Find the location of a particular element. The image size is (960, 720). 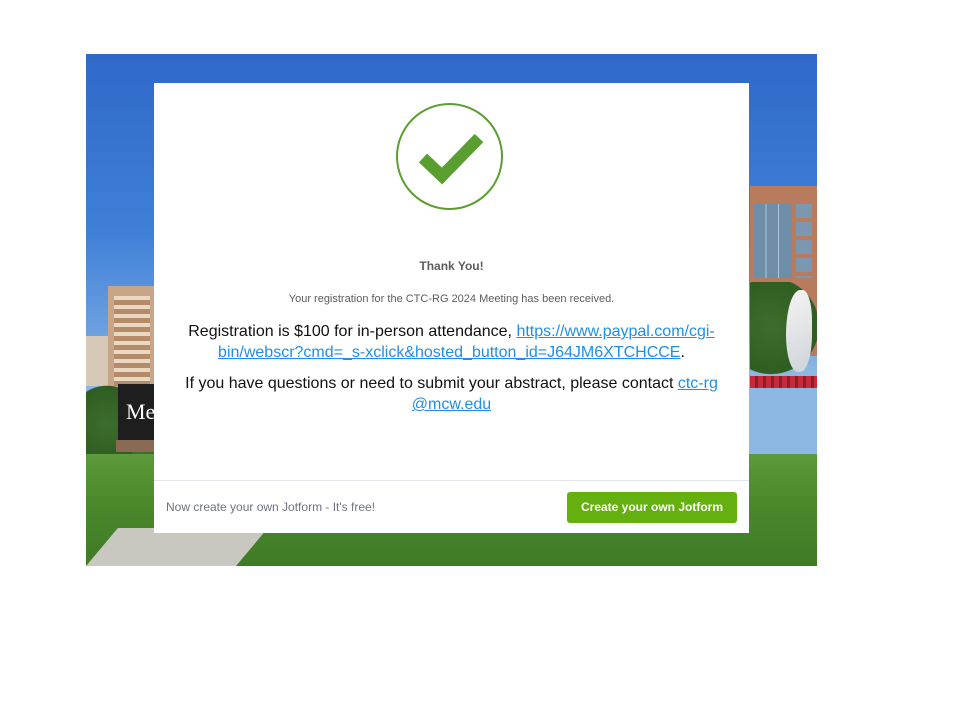

thank-you-title: Thank You! is located at coordinates (451, 266).